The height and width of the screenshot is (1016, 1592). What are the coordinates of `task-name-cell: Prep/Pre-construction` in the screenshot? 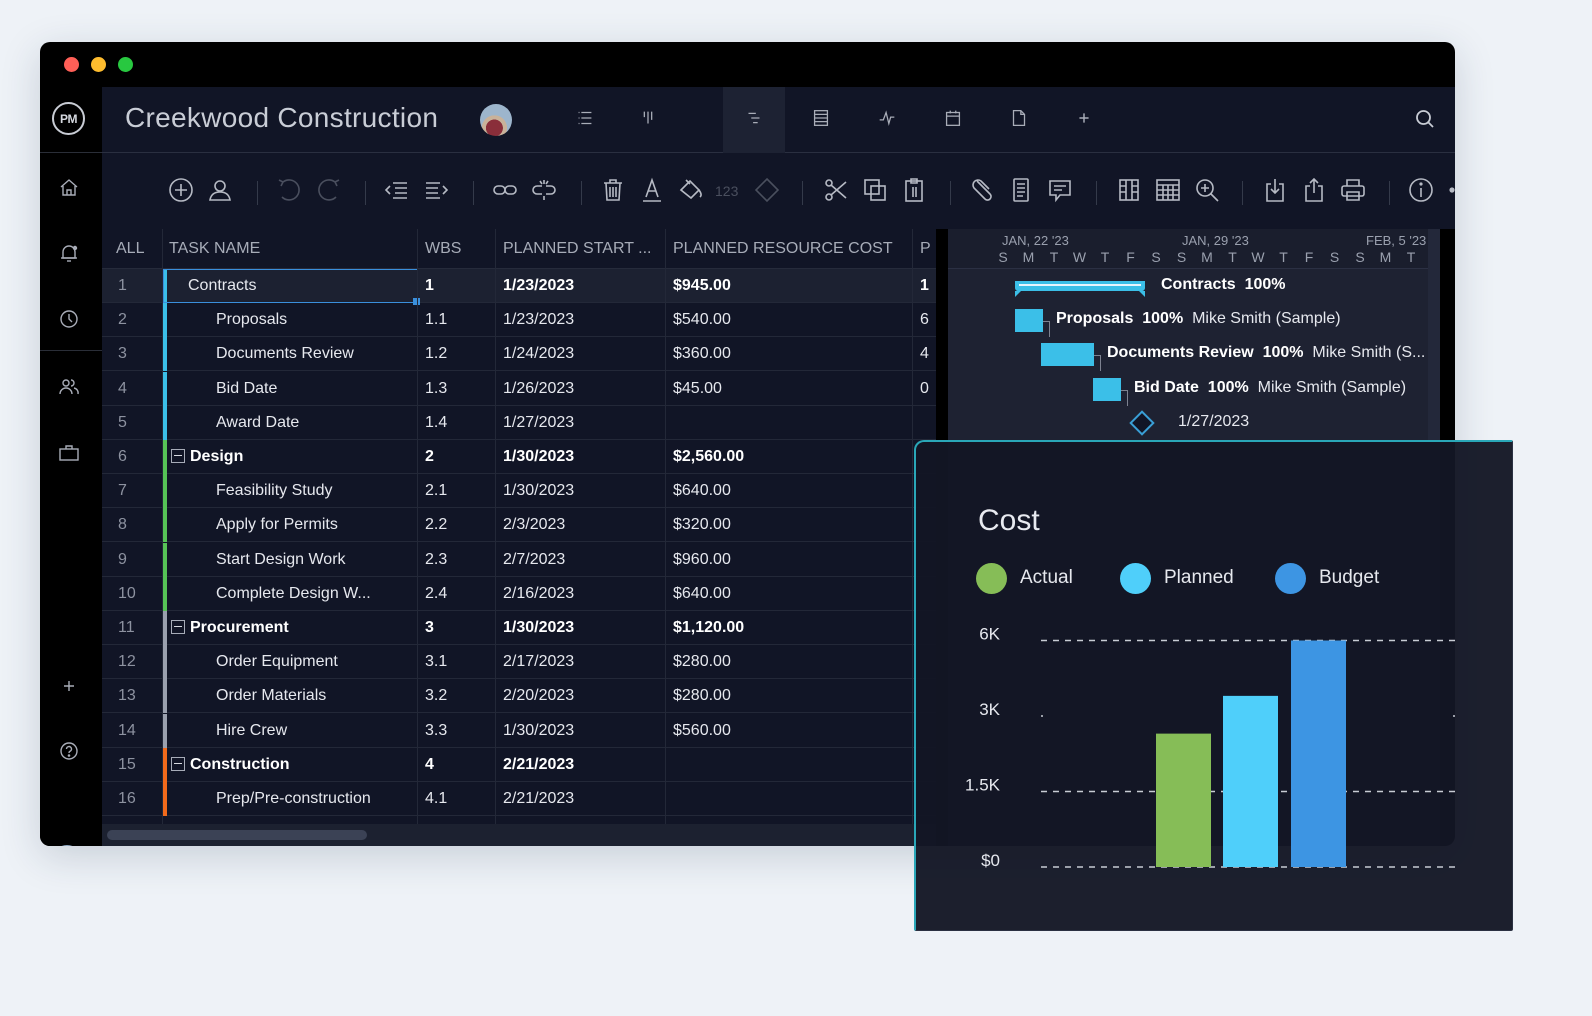 It's located at (314, 799).